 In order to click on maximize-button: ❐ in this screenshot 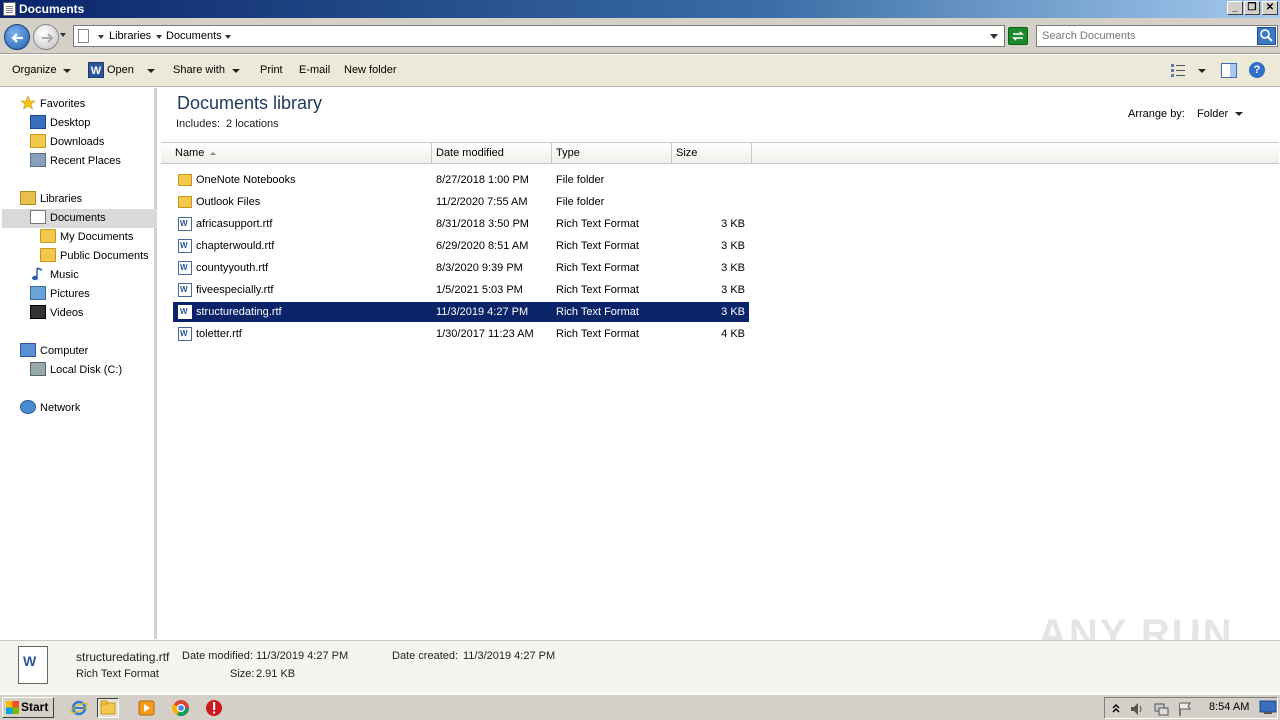, I will do `click(1252, 8)`.